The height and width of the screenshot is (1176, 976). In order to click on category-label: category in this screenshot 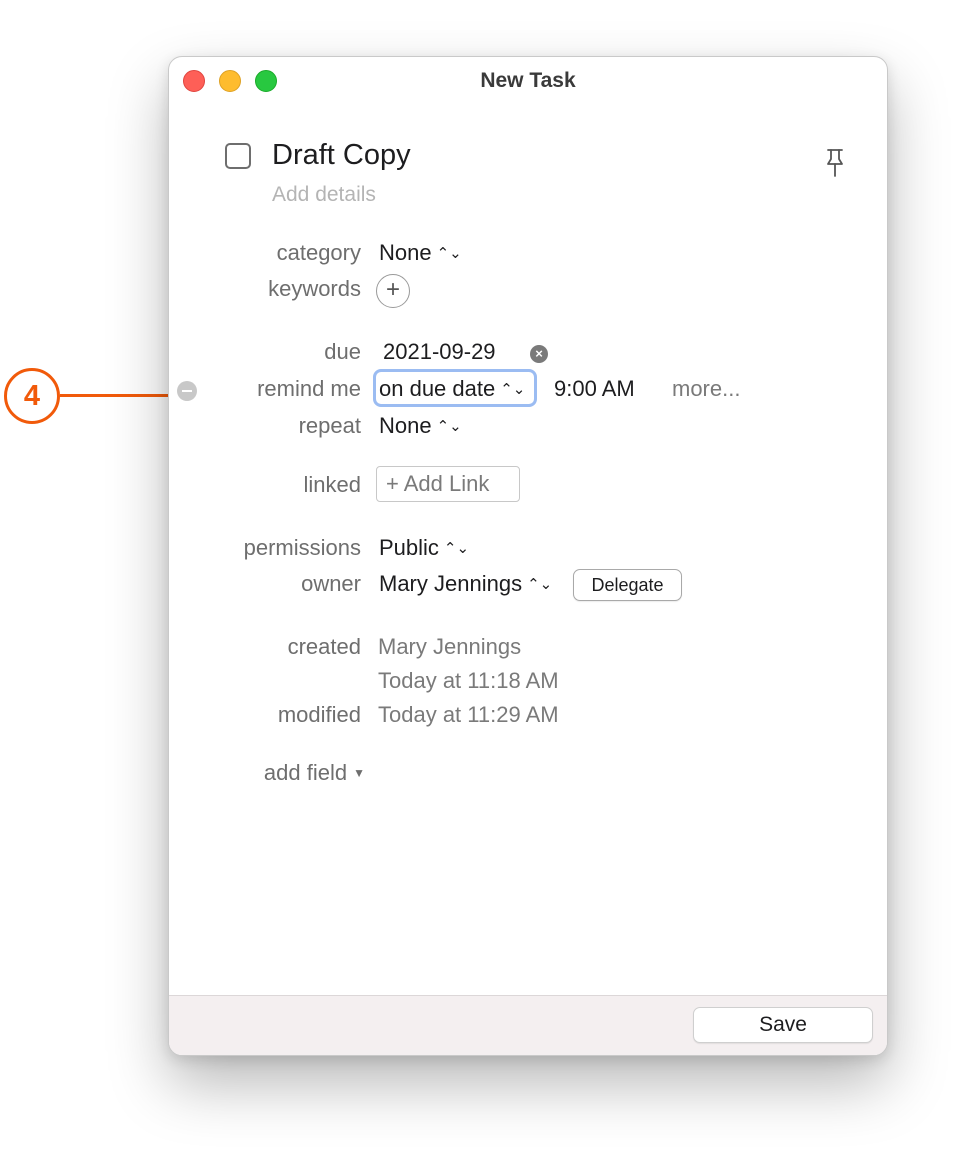, I will do `click(318, 252)`.